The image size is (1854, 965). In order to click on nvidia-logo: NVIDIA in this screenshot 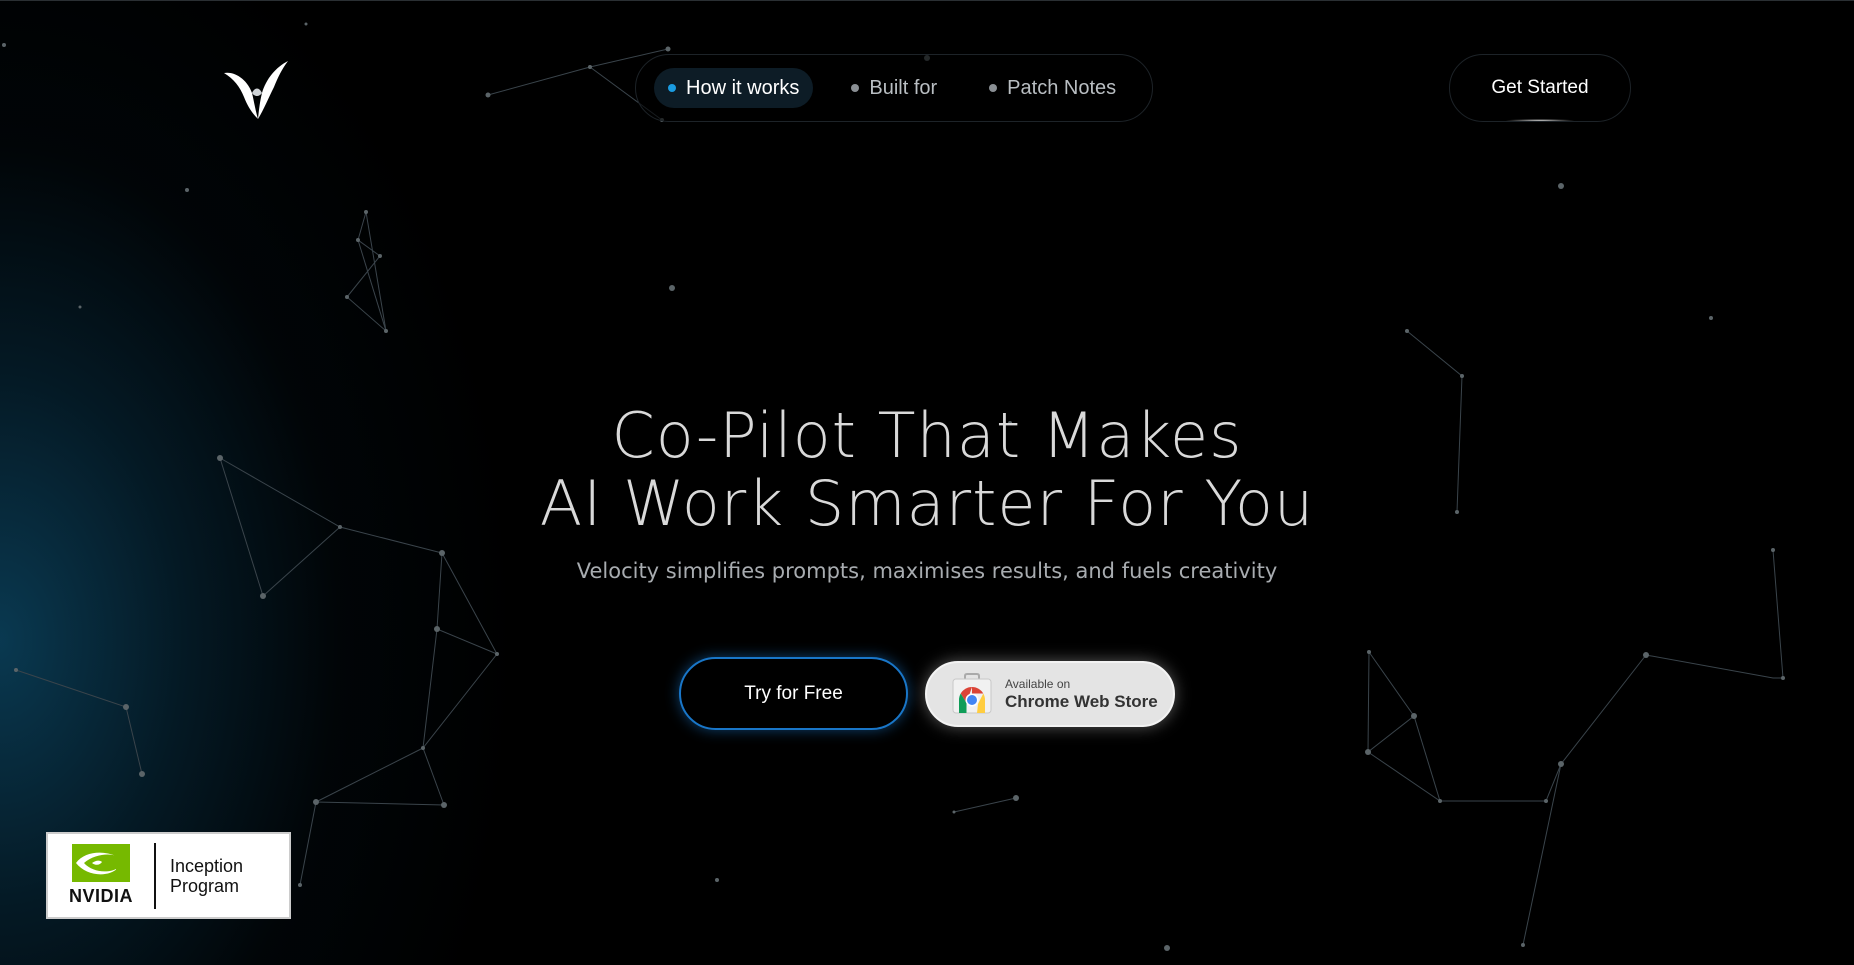, I will do `click(101, 875)`.